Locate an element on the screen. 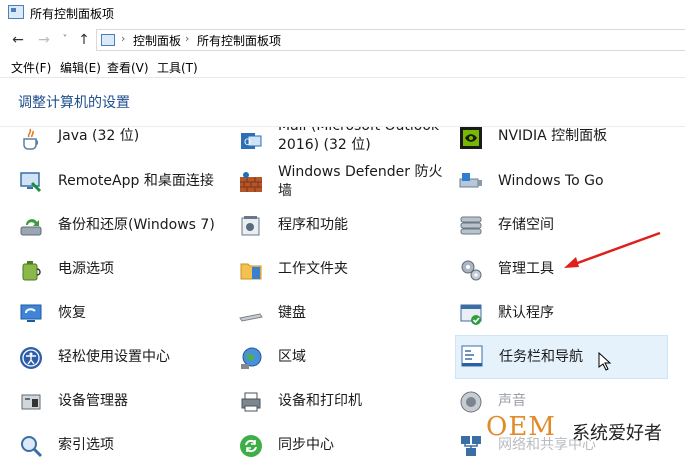 The height and width of the screenshot is (459, 685). taskbar-icon is located at coordinates (472, 356).